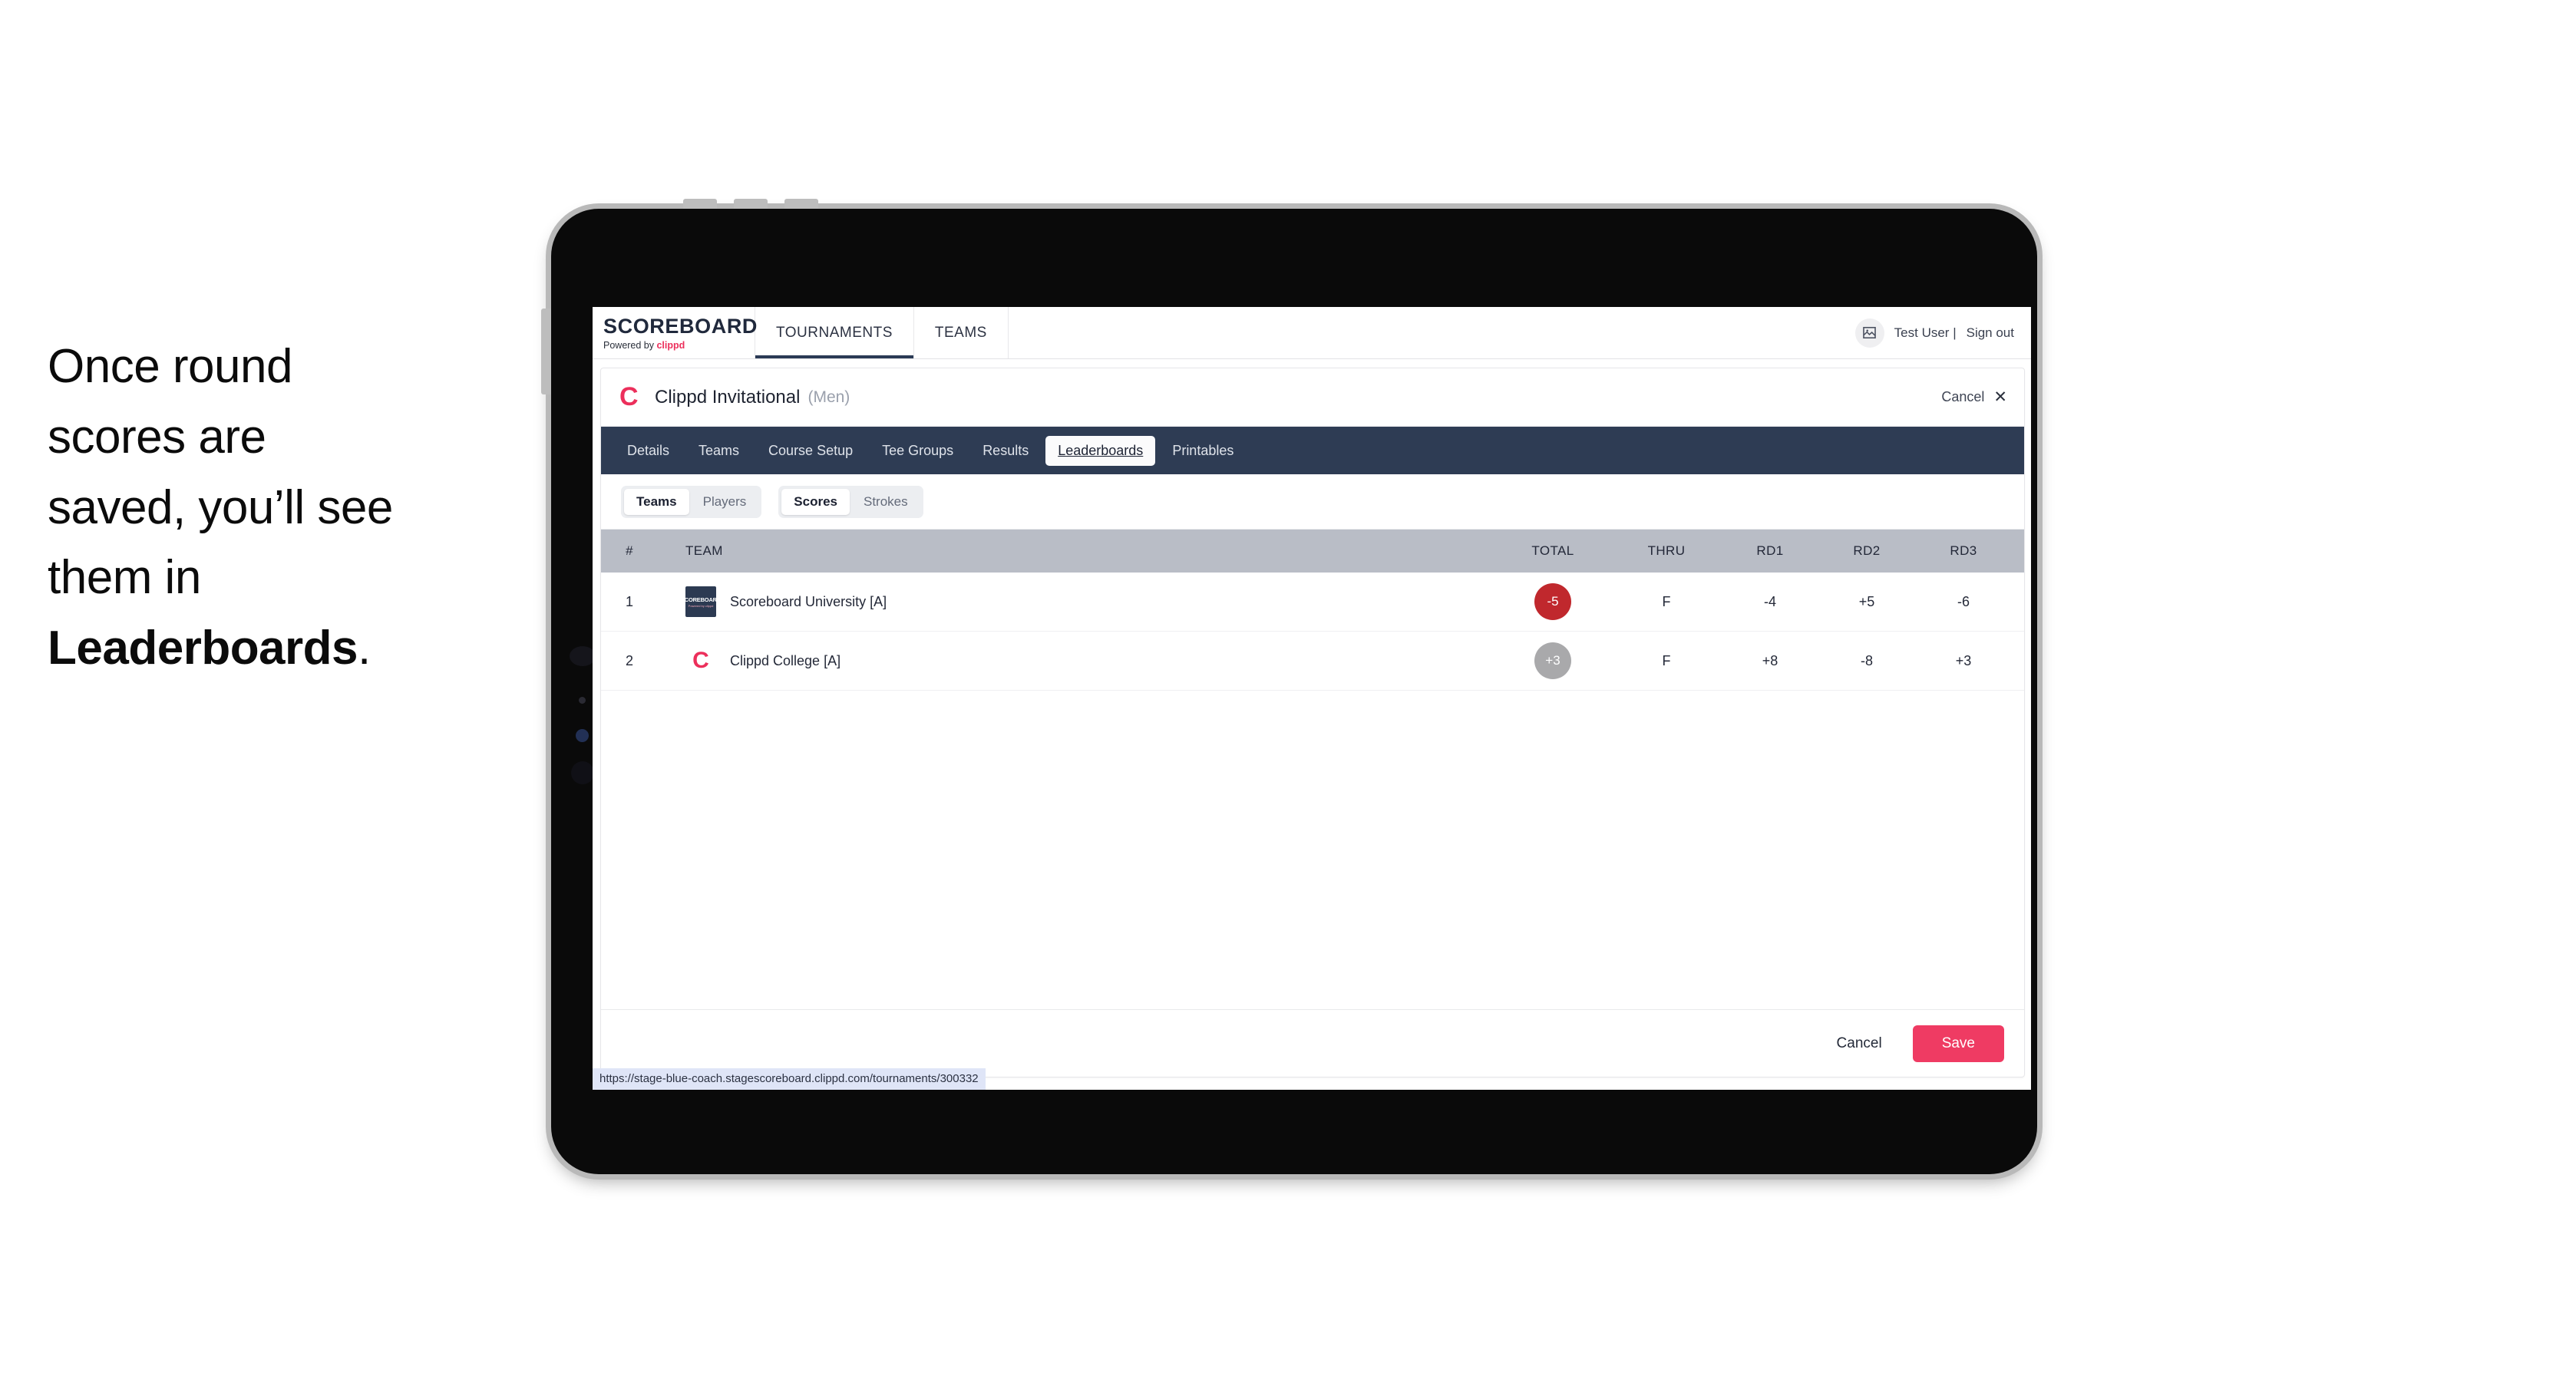 The image size is (2576, 1386). I want to click on row-total: -5, so click(1552, 601).